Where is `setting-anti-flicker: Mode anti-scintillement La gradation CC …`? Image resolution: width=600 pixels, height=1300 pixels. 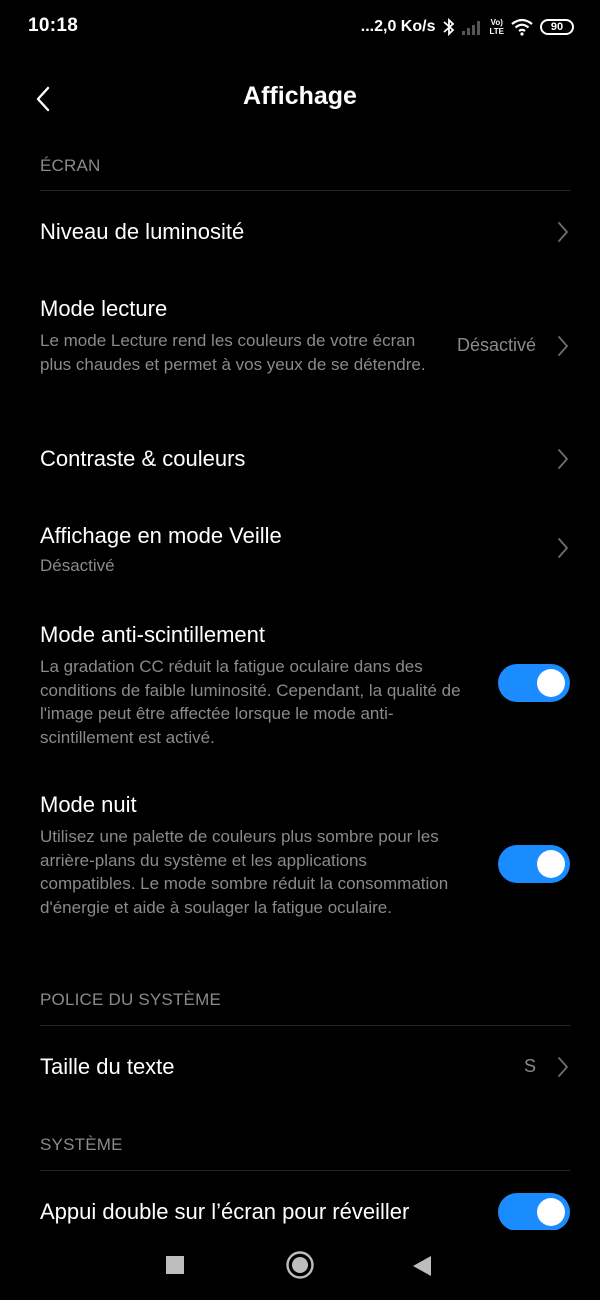
setting-anti-flicker: Mode anti-scintillement La gradation CC … is located at coordinates (305, 686).